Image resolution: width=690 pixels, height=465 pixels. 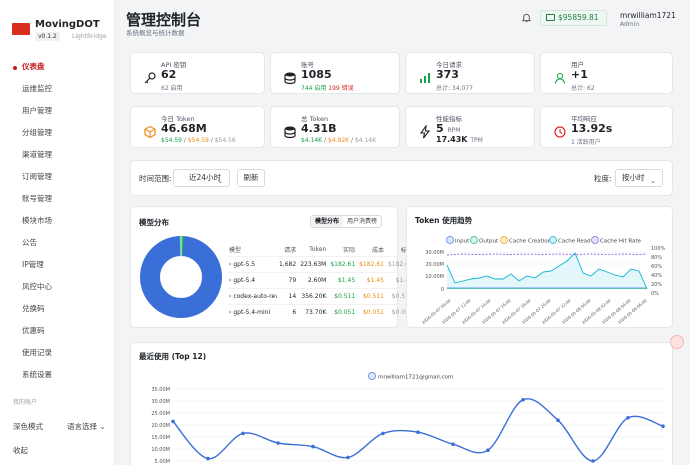 I want to click on model-name-text: gpt-5.4-mini, so click(x=252, y=313).